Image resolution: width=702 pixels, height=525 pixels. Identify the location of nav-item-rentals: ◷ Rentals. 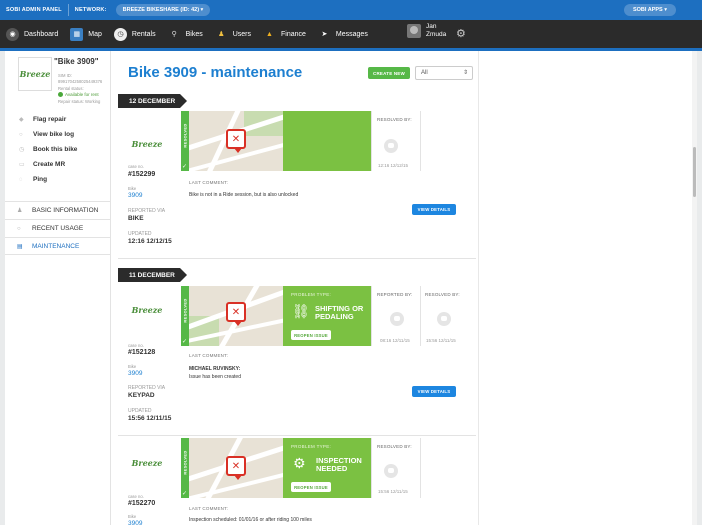
(135, 34).